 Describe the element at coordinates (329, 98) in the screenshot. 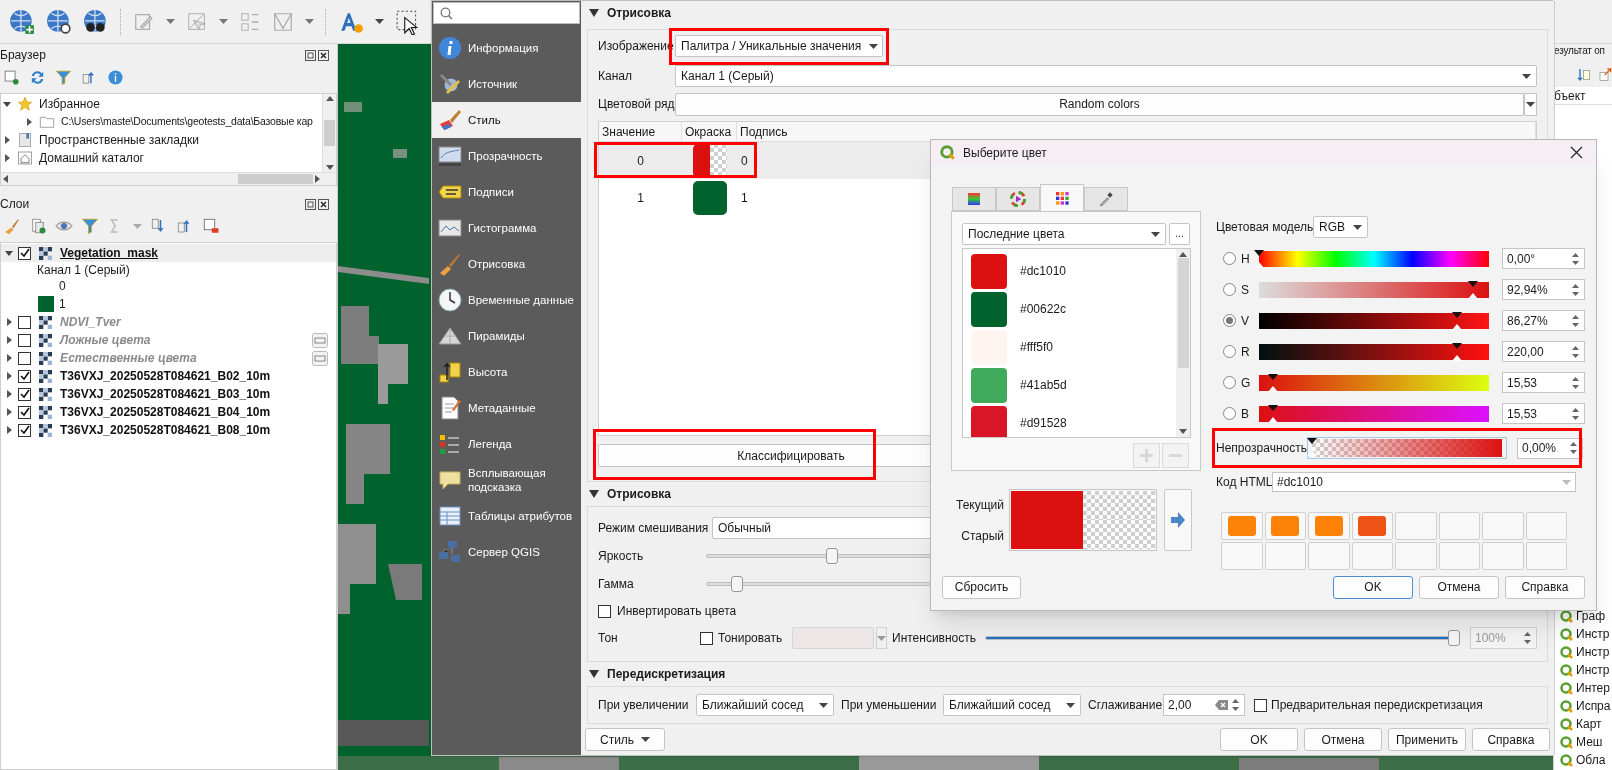

I see `scroll-up-icon` at that location.